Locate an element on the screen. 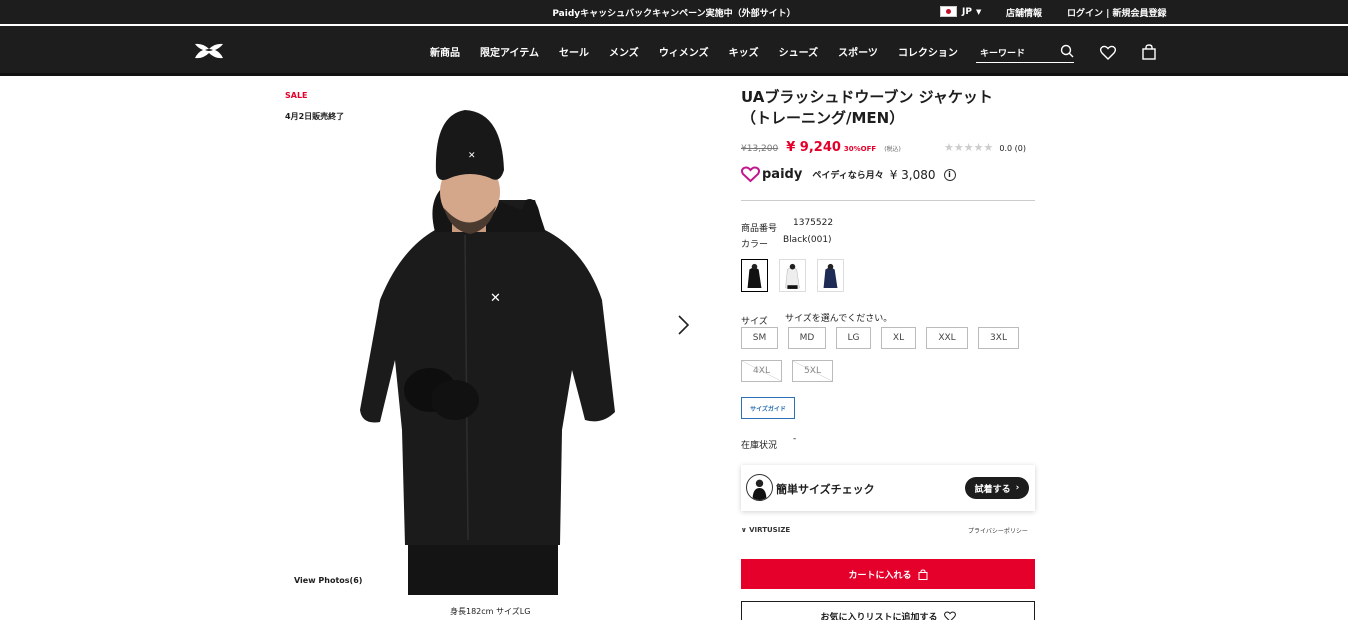 This screenshot has width=1348, height=620. size-button-lg: LG is located at coordinates (853, 338).